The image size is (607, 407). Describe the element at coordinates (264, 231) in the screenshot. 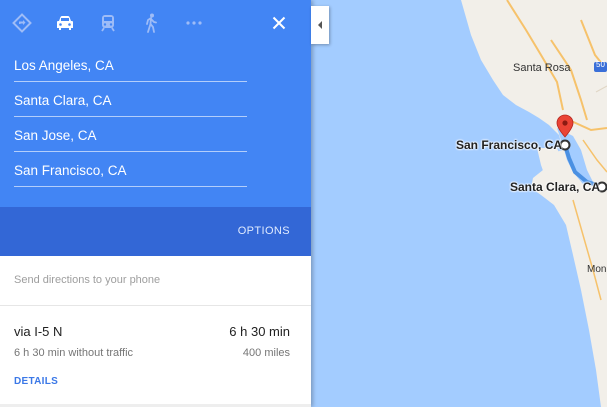

I see `options-button: OPTIONS` at that location.